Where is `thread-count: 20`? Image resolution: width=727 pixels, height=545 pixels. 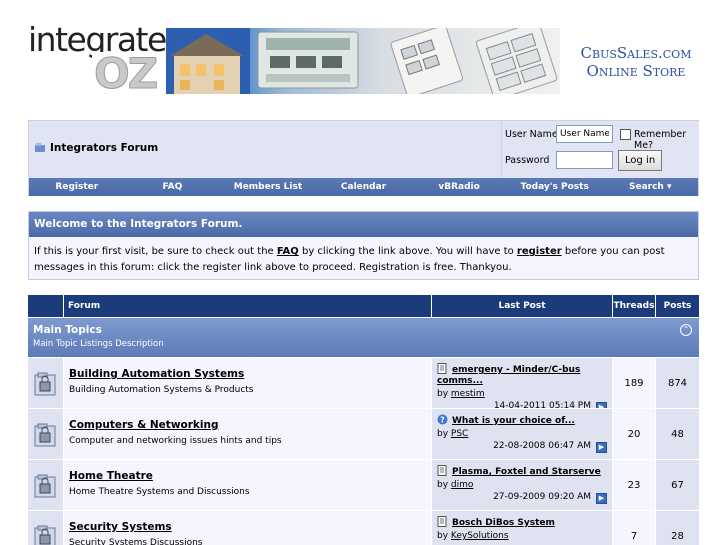
thread-count: 20 is located at coordinates (633, 434).